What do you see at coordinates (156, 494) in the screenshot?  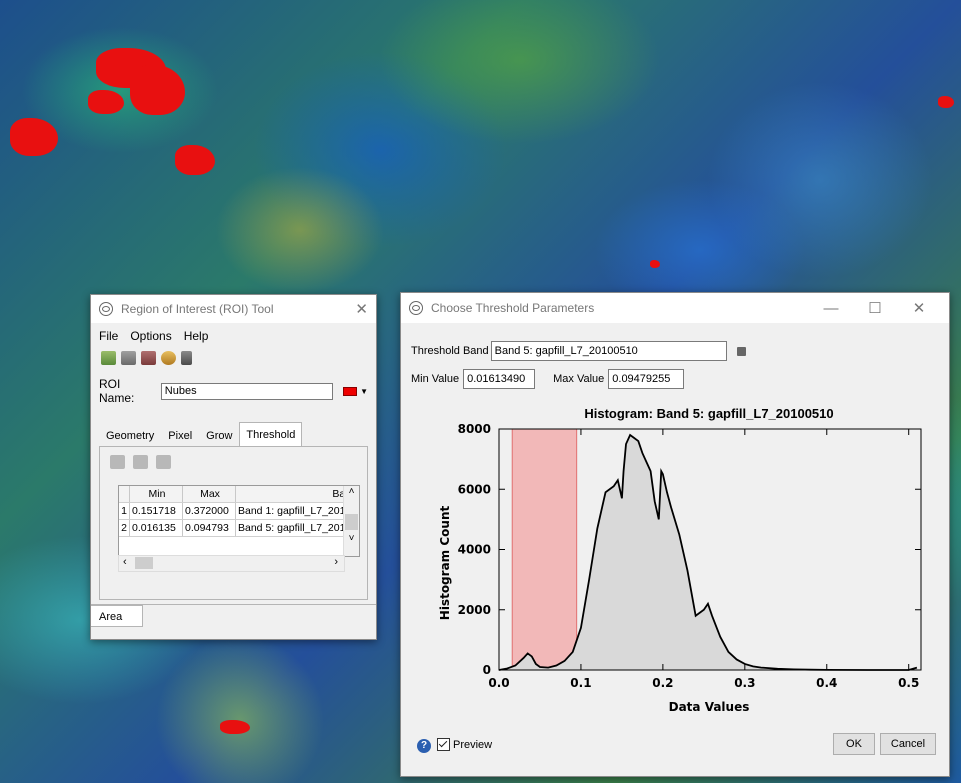 I see `header-min: Min` at bounding box center [156, 494].